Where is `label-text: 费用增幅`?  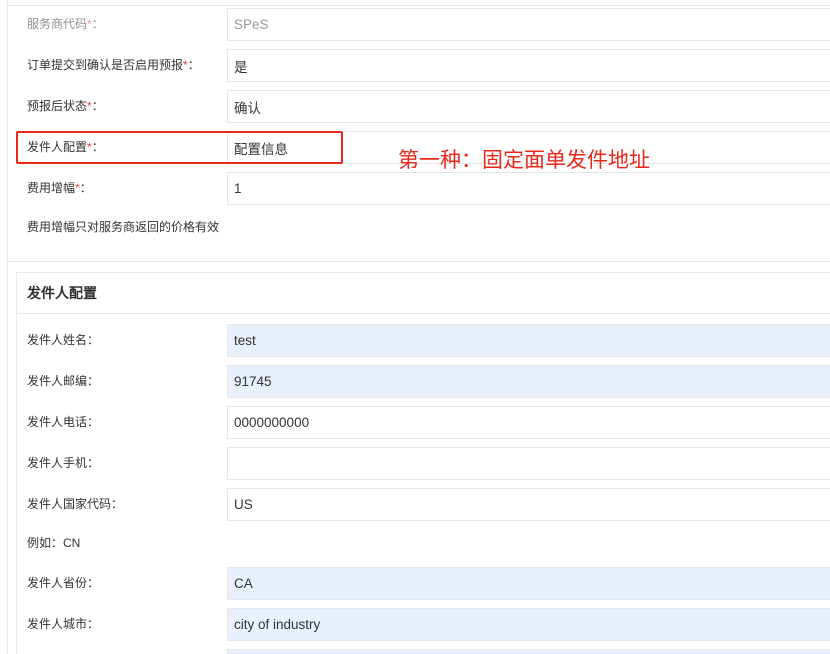
label-text: 费用增幅 is located at coordinates (51, 188).